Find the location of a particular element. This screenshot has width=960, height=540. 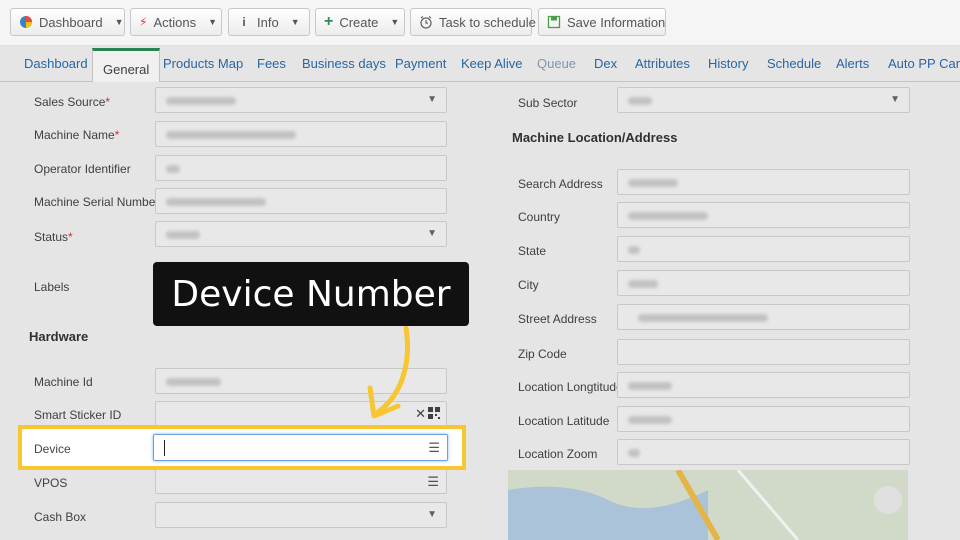

task-to-schedule-button: Task to schedule is located at coordinates (473, 22).